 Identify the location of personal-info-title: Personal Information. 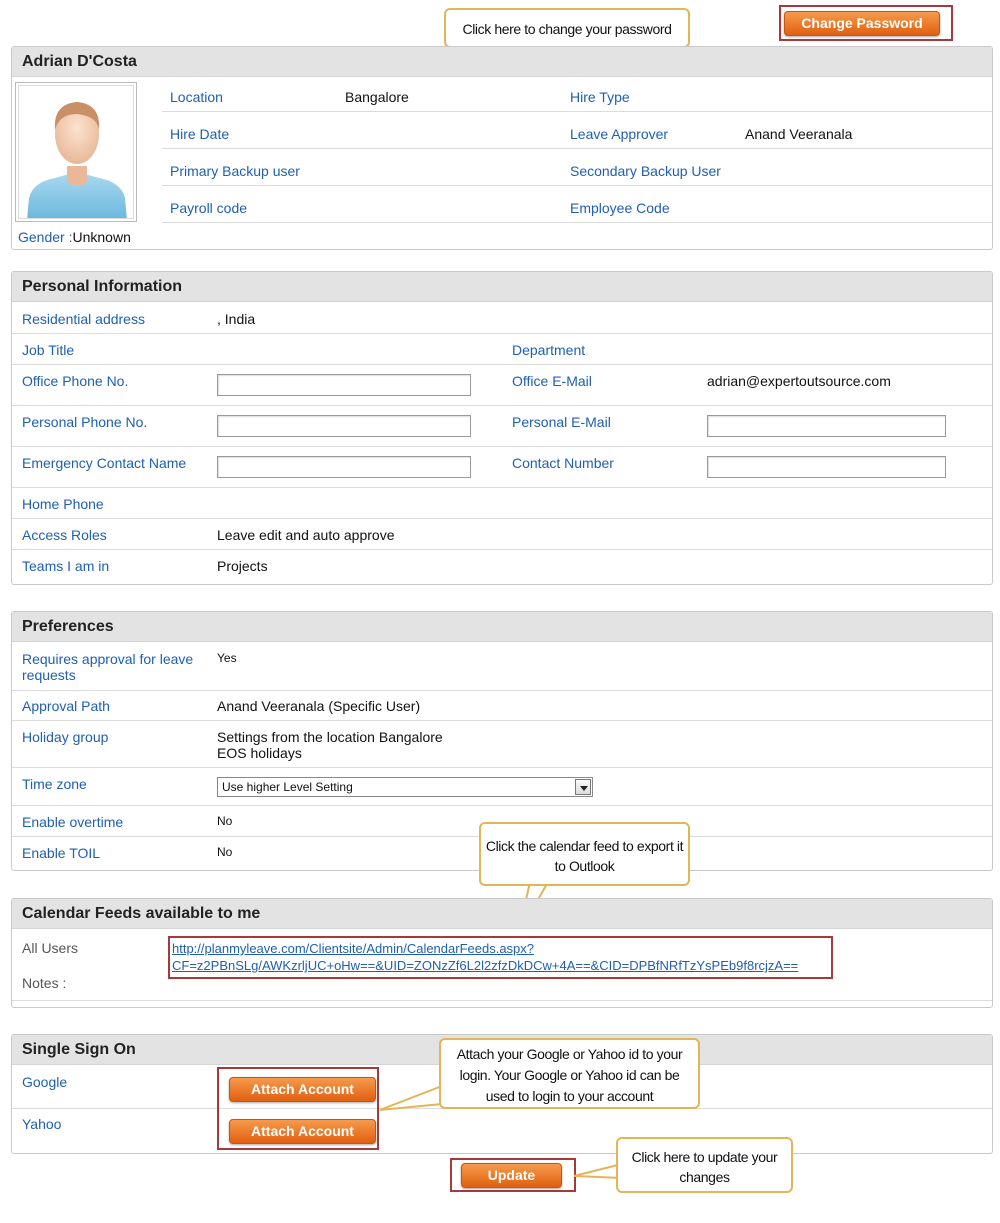
(502, 287).